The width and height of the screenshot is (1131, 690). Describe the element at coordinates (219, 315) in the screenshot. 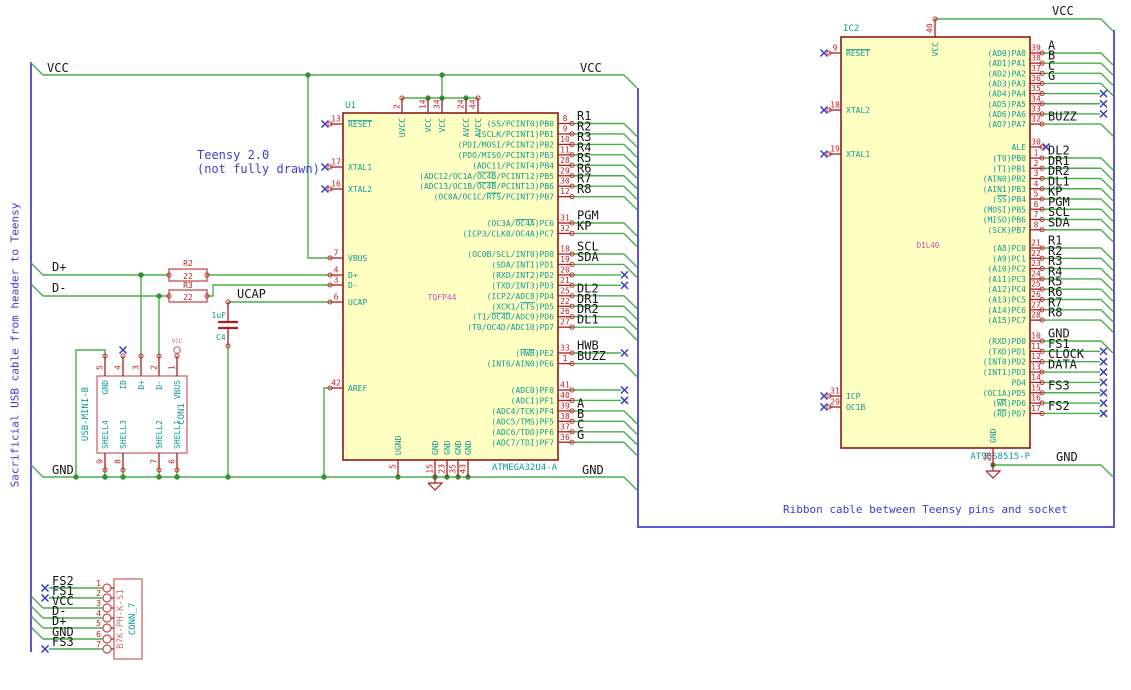

I see `capacitor-value: 1uF` at that location.